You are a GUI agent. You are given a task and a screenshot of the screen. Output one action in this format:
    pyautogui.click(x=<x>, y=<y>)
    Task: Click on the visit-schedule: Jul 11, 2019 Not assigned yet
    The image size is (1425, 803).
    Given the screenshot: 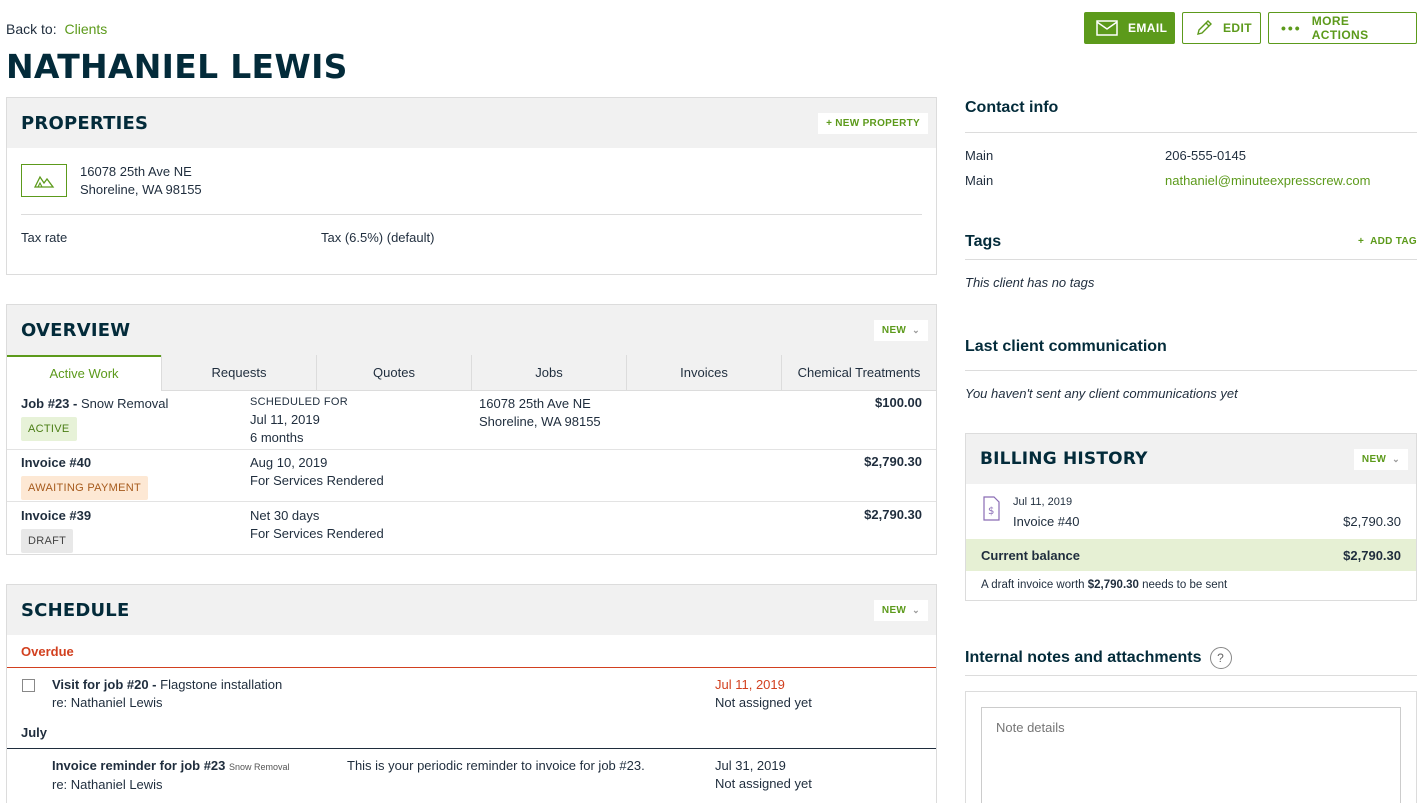 What is the action you would take?
    pyautogui.click(x=763, y=694)
    